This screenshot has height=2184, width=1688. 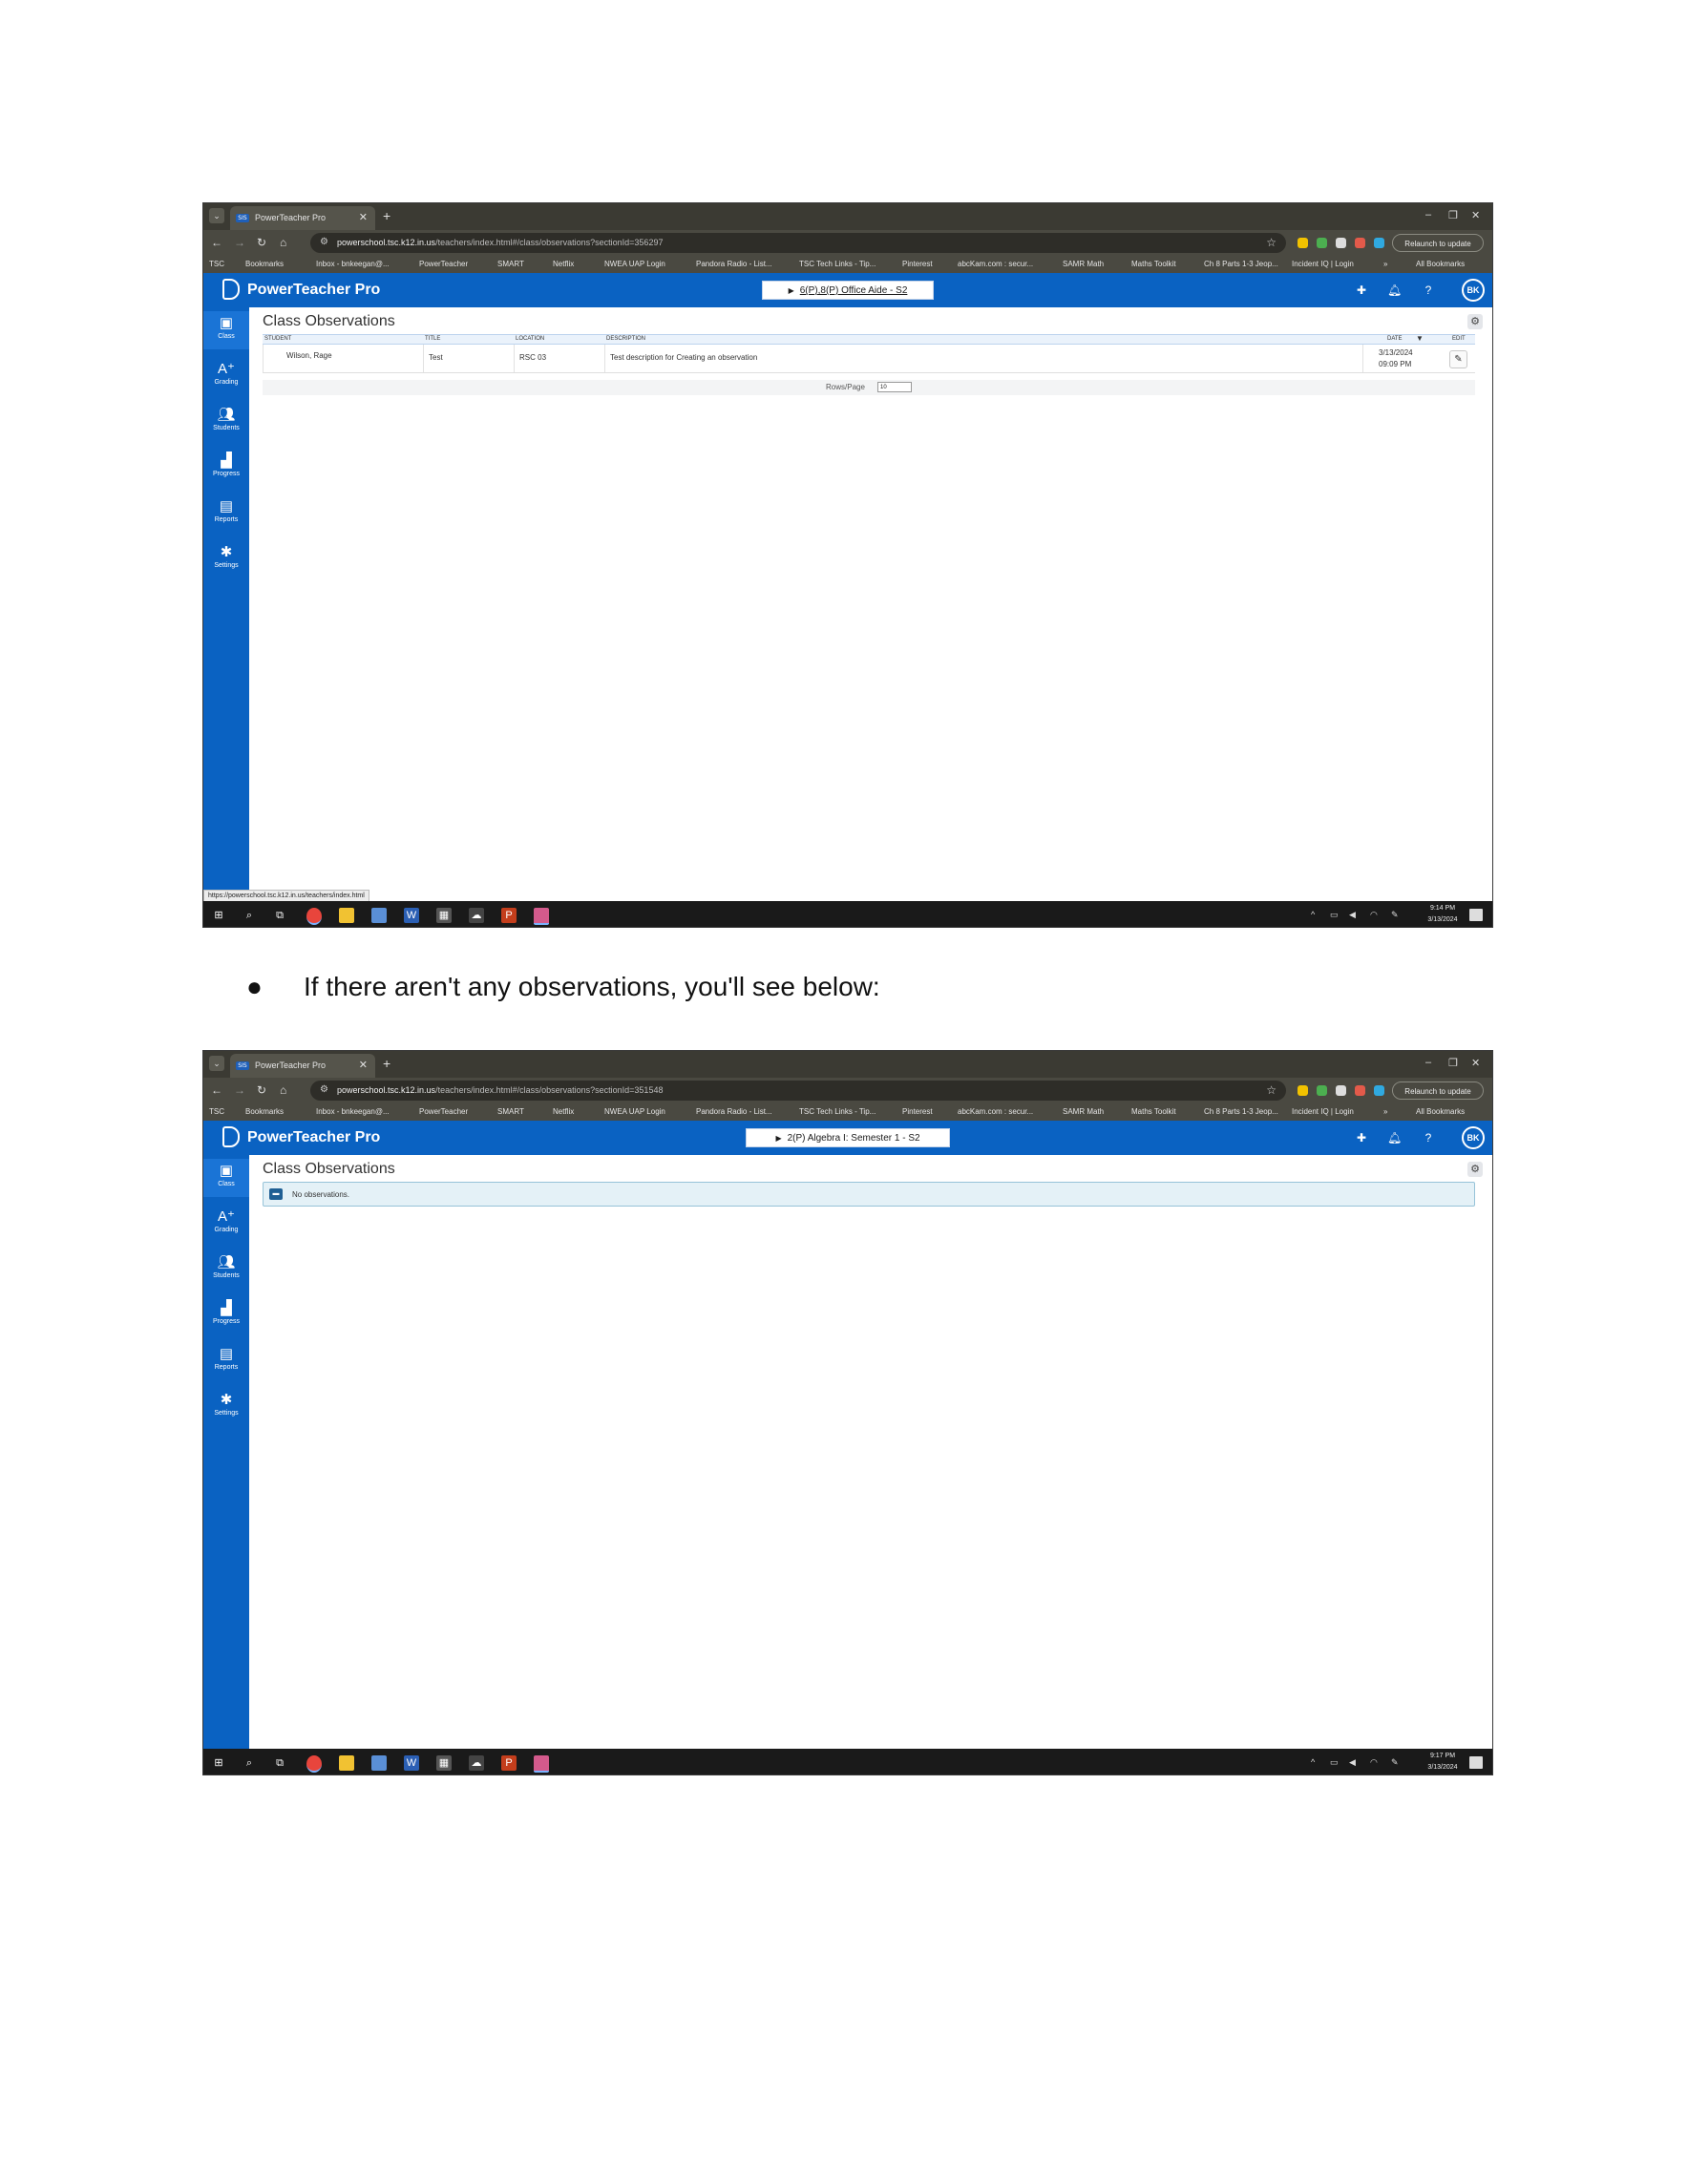 What do you see at coordinates (918, 1112) in the screenshot?
I see `bookmark-item: Pinterest` at bounding box center [918, 1112].